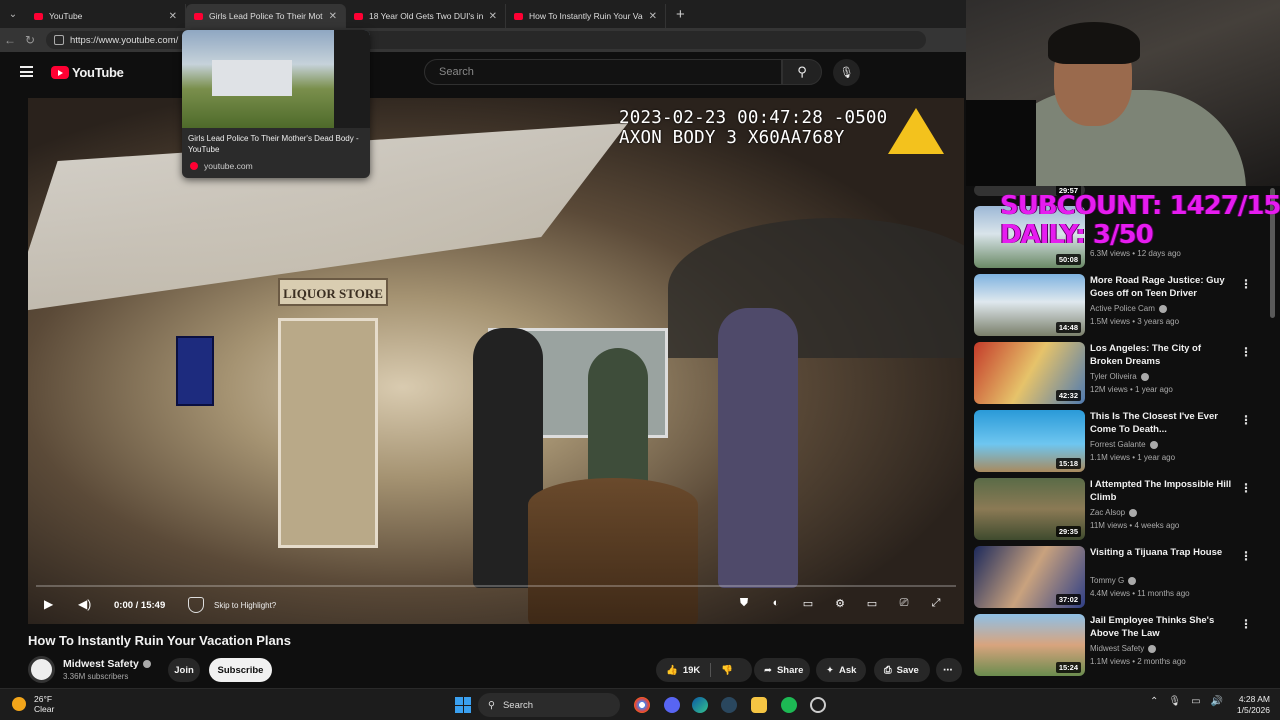  I want to click on skip-to-highlight-button: Skip to Highlight?, so click(232, 605).